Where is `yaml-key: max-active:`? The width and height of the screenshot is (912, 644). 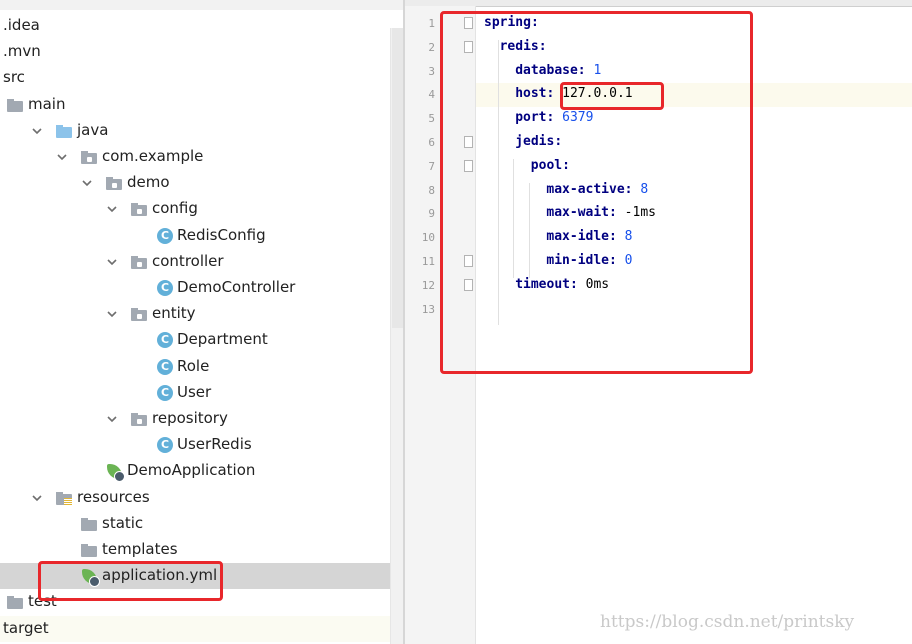 yaml-key: max-active: is located at coordinates (589, 189).